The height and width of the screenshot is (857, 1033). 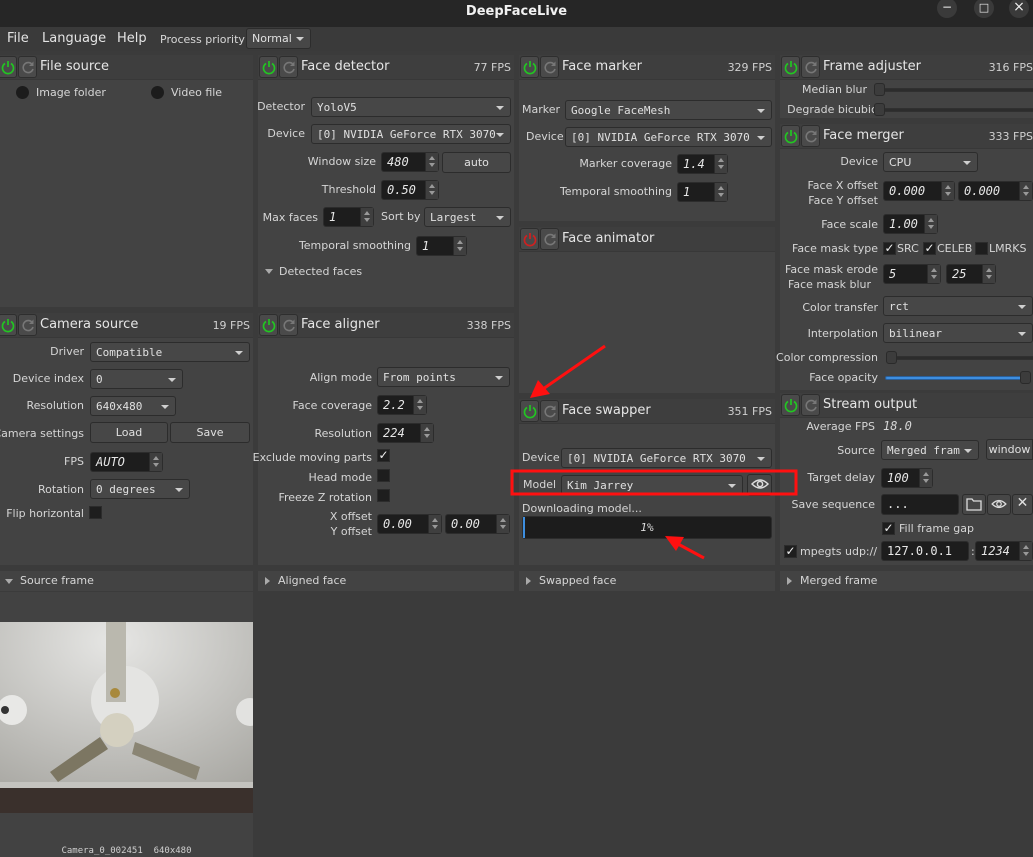 I want to click on power-off-icon, so click(x=529, y=239).